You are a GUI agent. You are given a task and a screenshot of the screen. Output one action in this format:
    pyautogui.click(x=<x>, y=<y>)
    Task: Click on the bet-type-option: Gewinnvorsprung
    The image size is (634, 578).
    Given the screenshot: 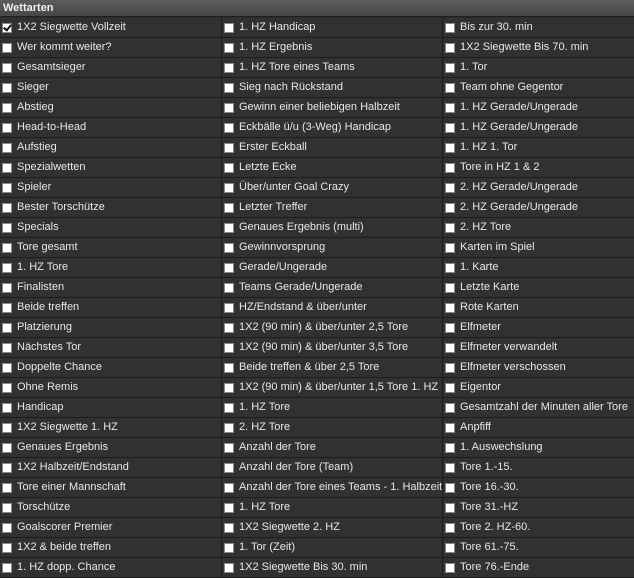 What is the action you would take?
    pyautogui.click(x=332, y=248)
    